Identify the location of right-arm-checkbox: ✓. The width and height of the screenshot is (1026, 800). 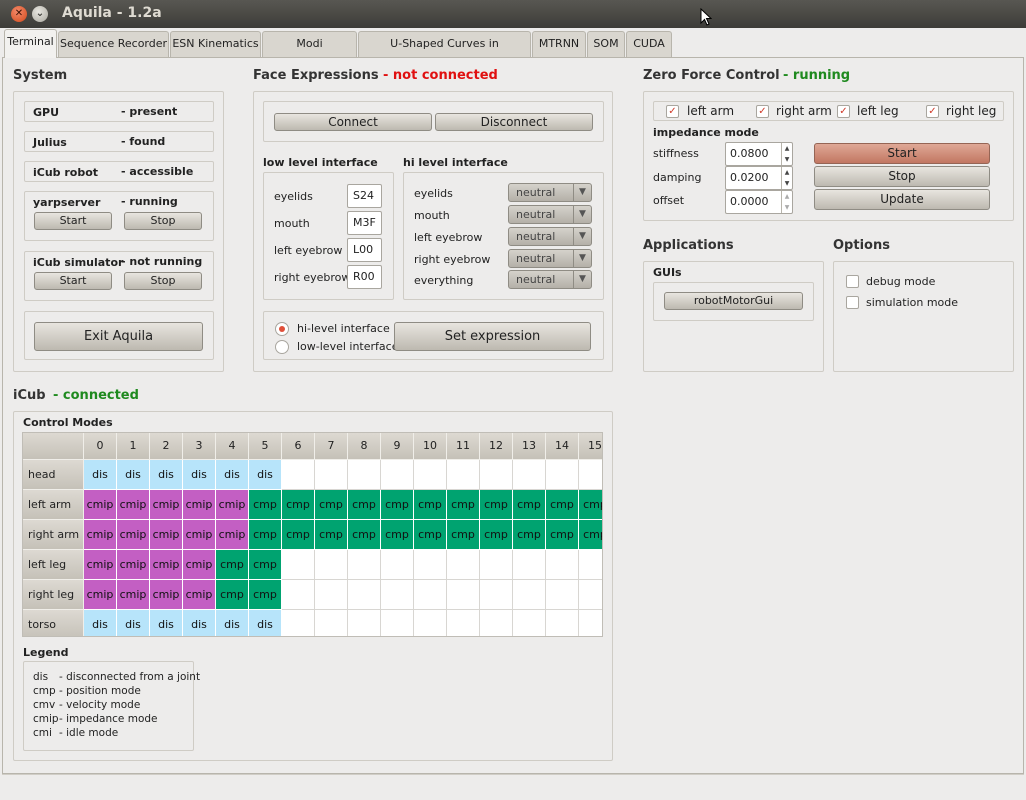
(762, 111).